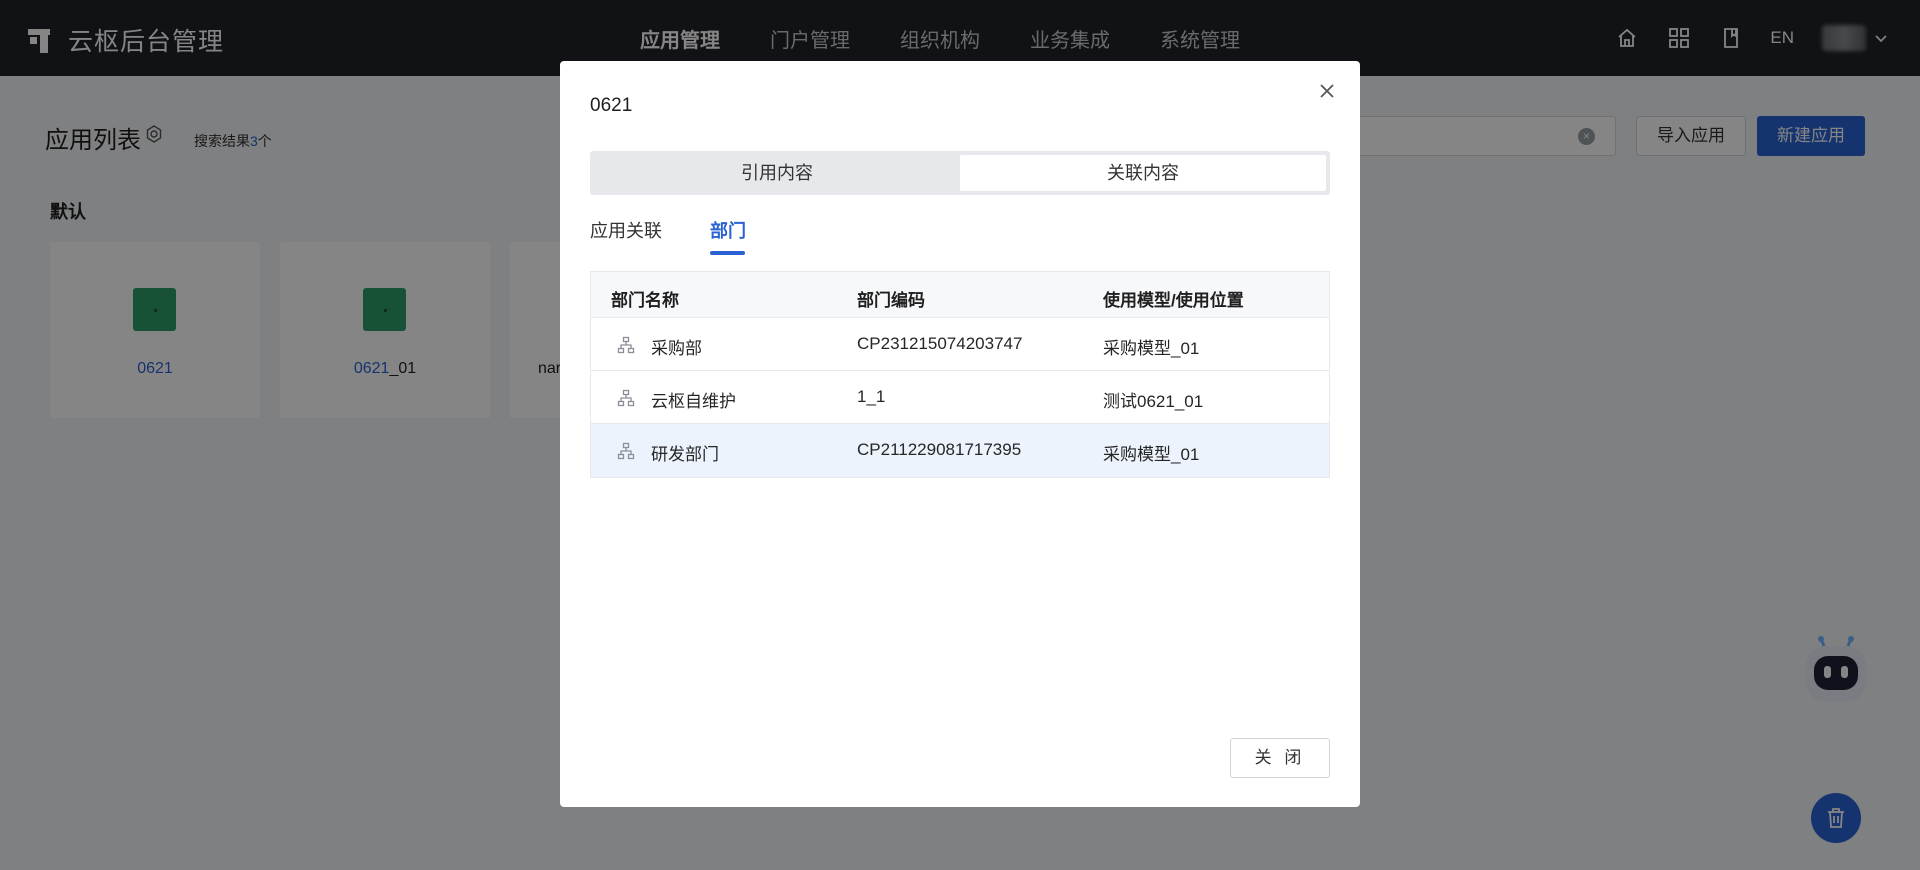 The width and height of the screenshot is (1920, 870). What do you see at coordinates (960, 295) in the screenshot?
I see `table-header: 部门名称 部门编码 使用模型/使用位置` at bounding box center [960, 295].